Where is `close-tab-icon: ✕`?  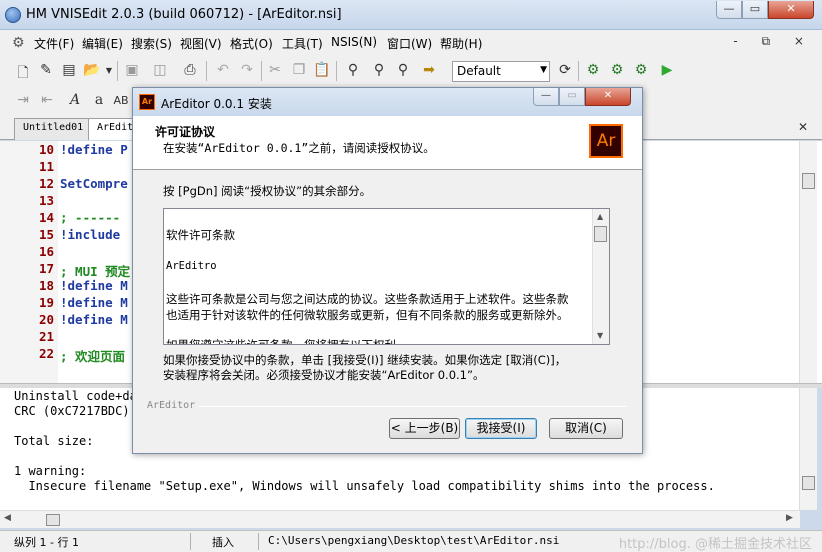 close-tab-icon: ✕ is located at coordinates (803, 127).